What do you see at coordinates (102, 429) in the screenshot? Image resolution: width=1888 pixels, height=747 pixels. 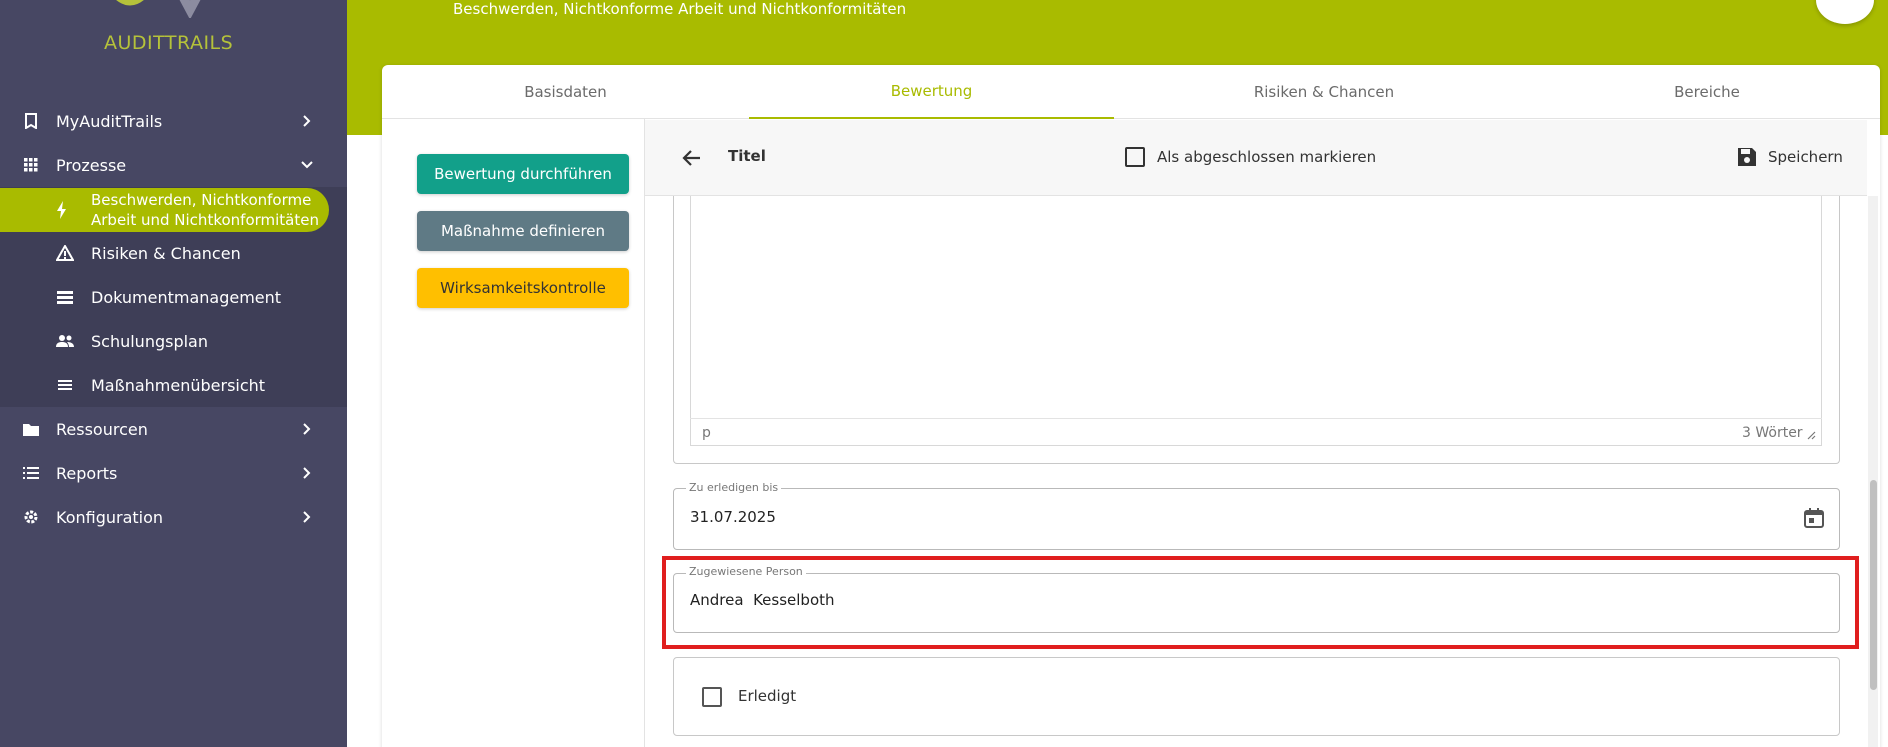 I see `sidebar-item-label: Ressourcen` at bounding box center [102, 429].